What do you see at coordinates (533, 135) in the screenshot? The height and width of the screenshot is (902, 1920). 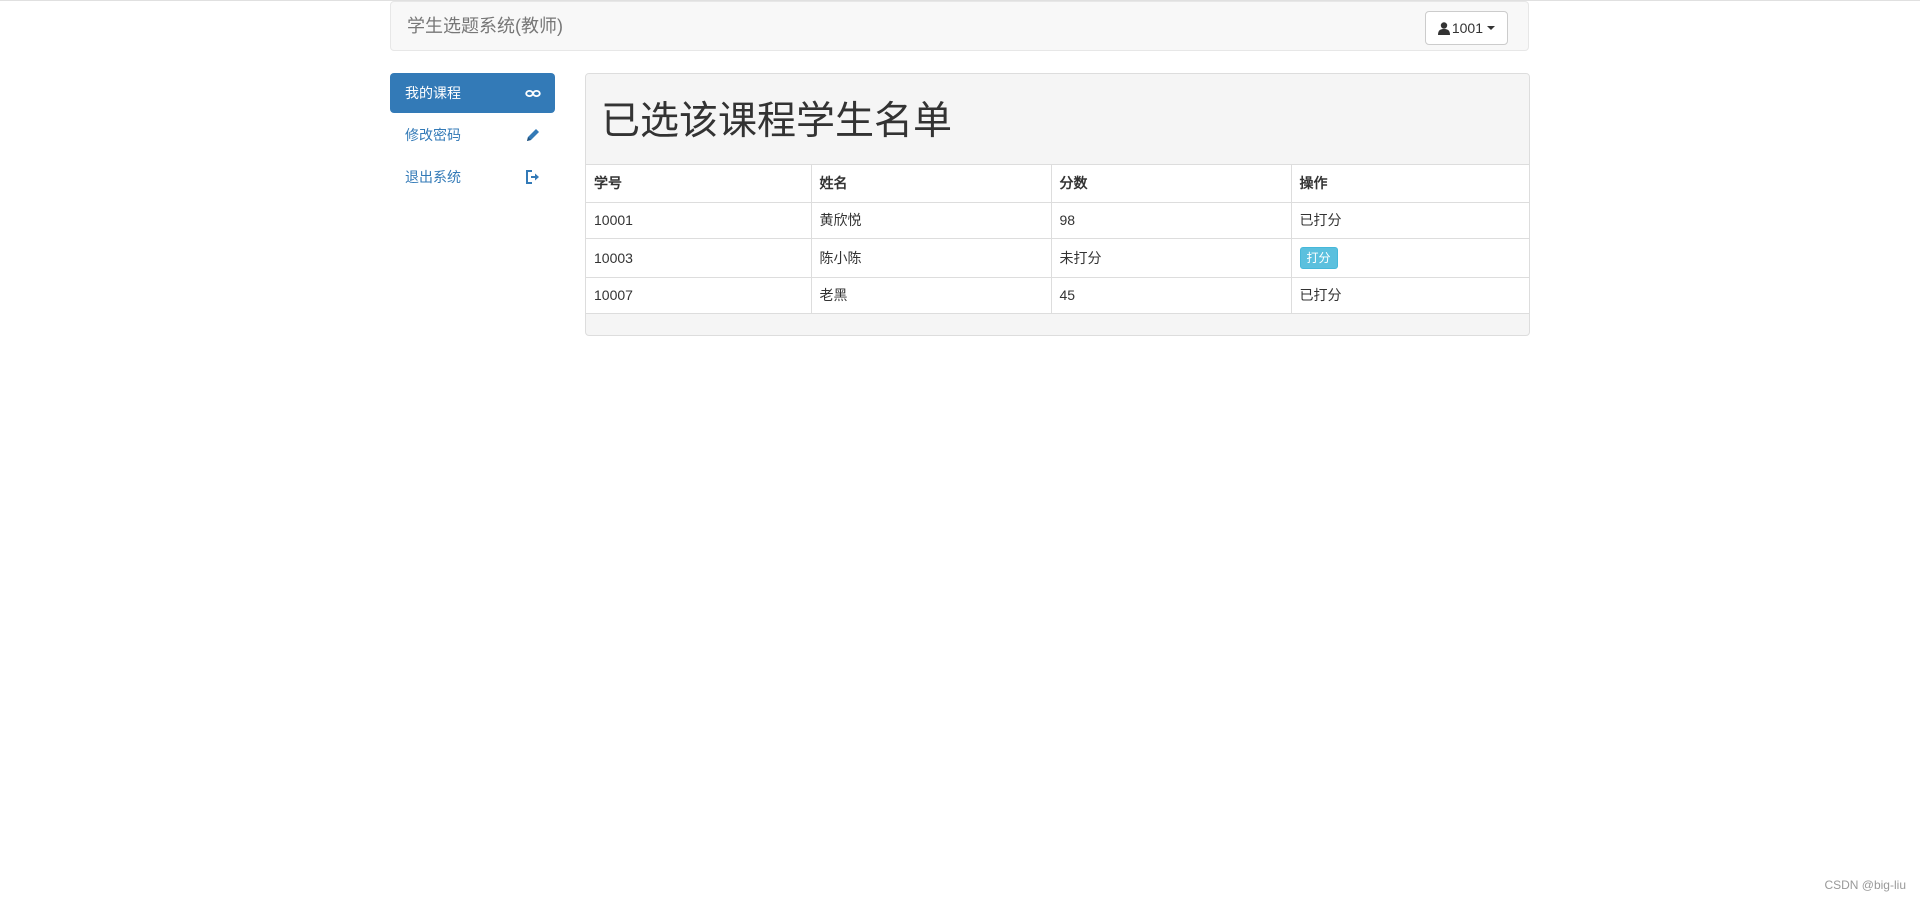 I see `pencil-icon` at bounding box center [533, 135].